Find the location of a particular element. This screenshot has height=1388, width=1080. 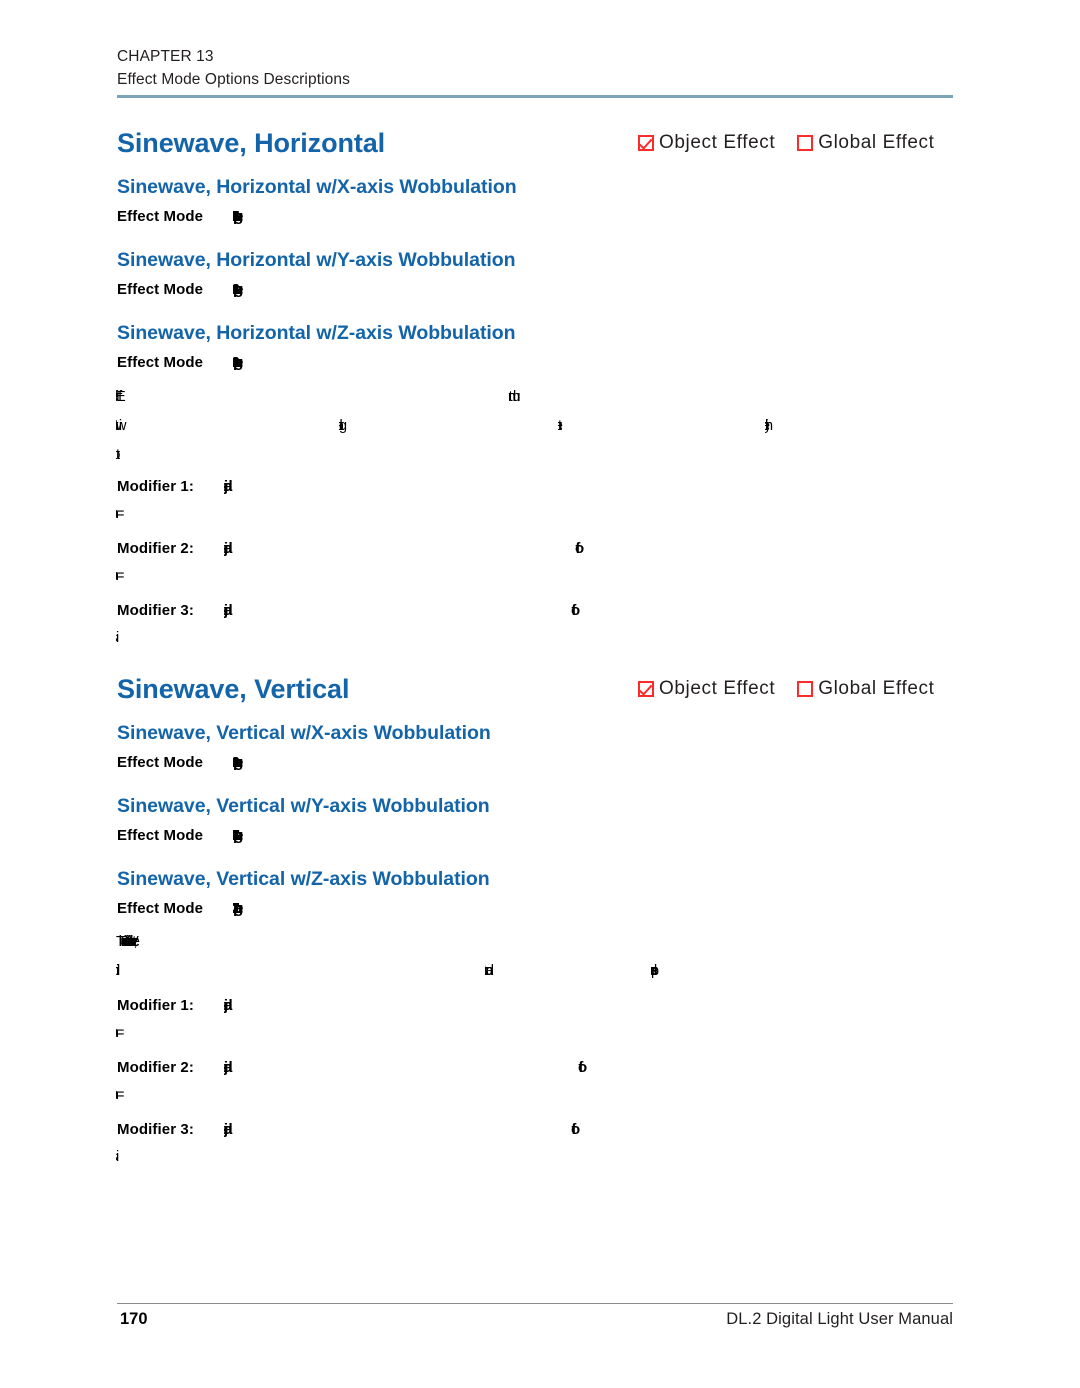

body-line-1-col-3: multiply with is located at coordinates (532, 397).